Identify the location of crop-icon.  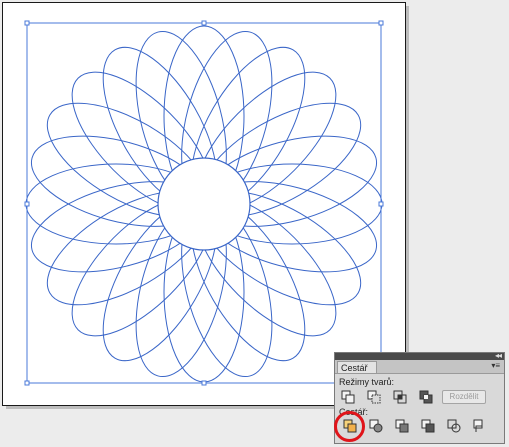
(428, 426).